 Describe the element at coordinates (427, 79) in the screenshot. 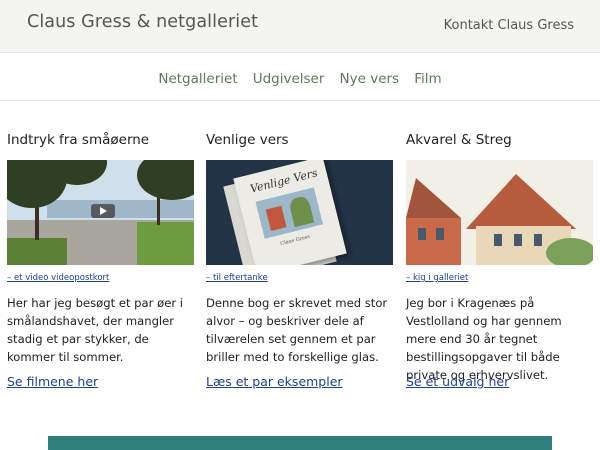

I see `nav-item-film: Film` at that location.